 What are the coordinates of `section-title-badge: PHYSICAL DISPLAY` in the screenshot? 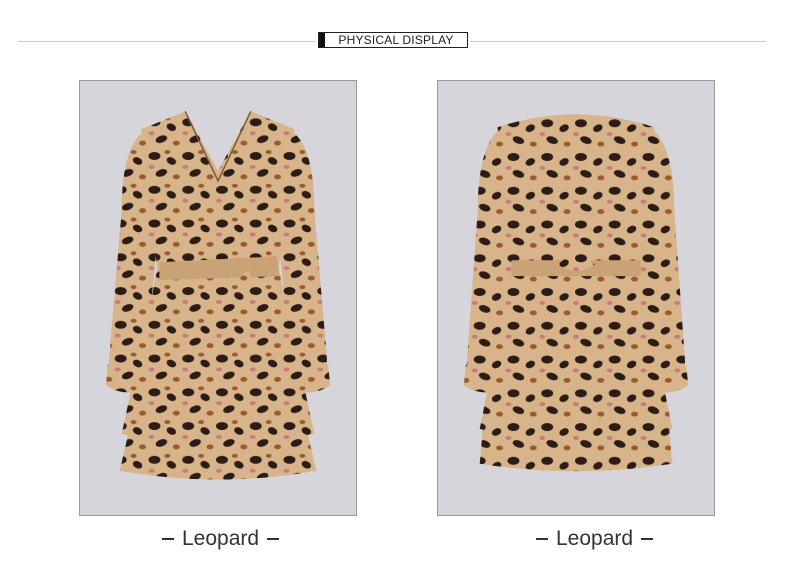 It's located at (393, 40).